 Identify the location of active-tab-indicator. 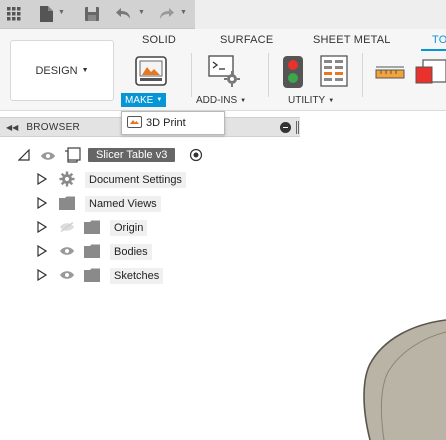
(433, 50).